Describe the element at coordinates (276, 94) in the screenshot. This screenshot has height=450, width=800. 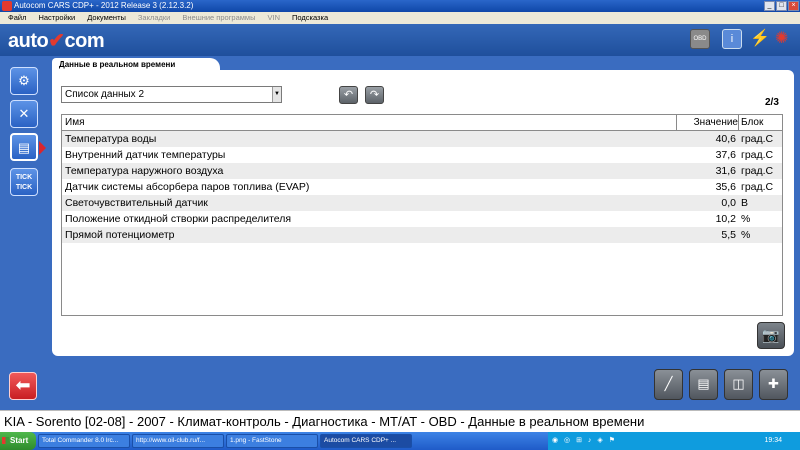
I see `chevron-down-icon: ▼` at that location.